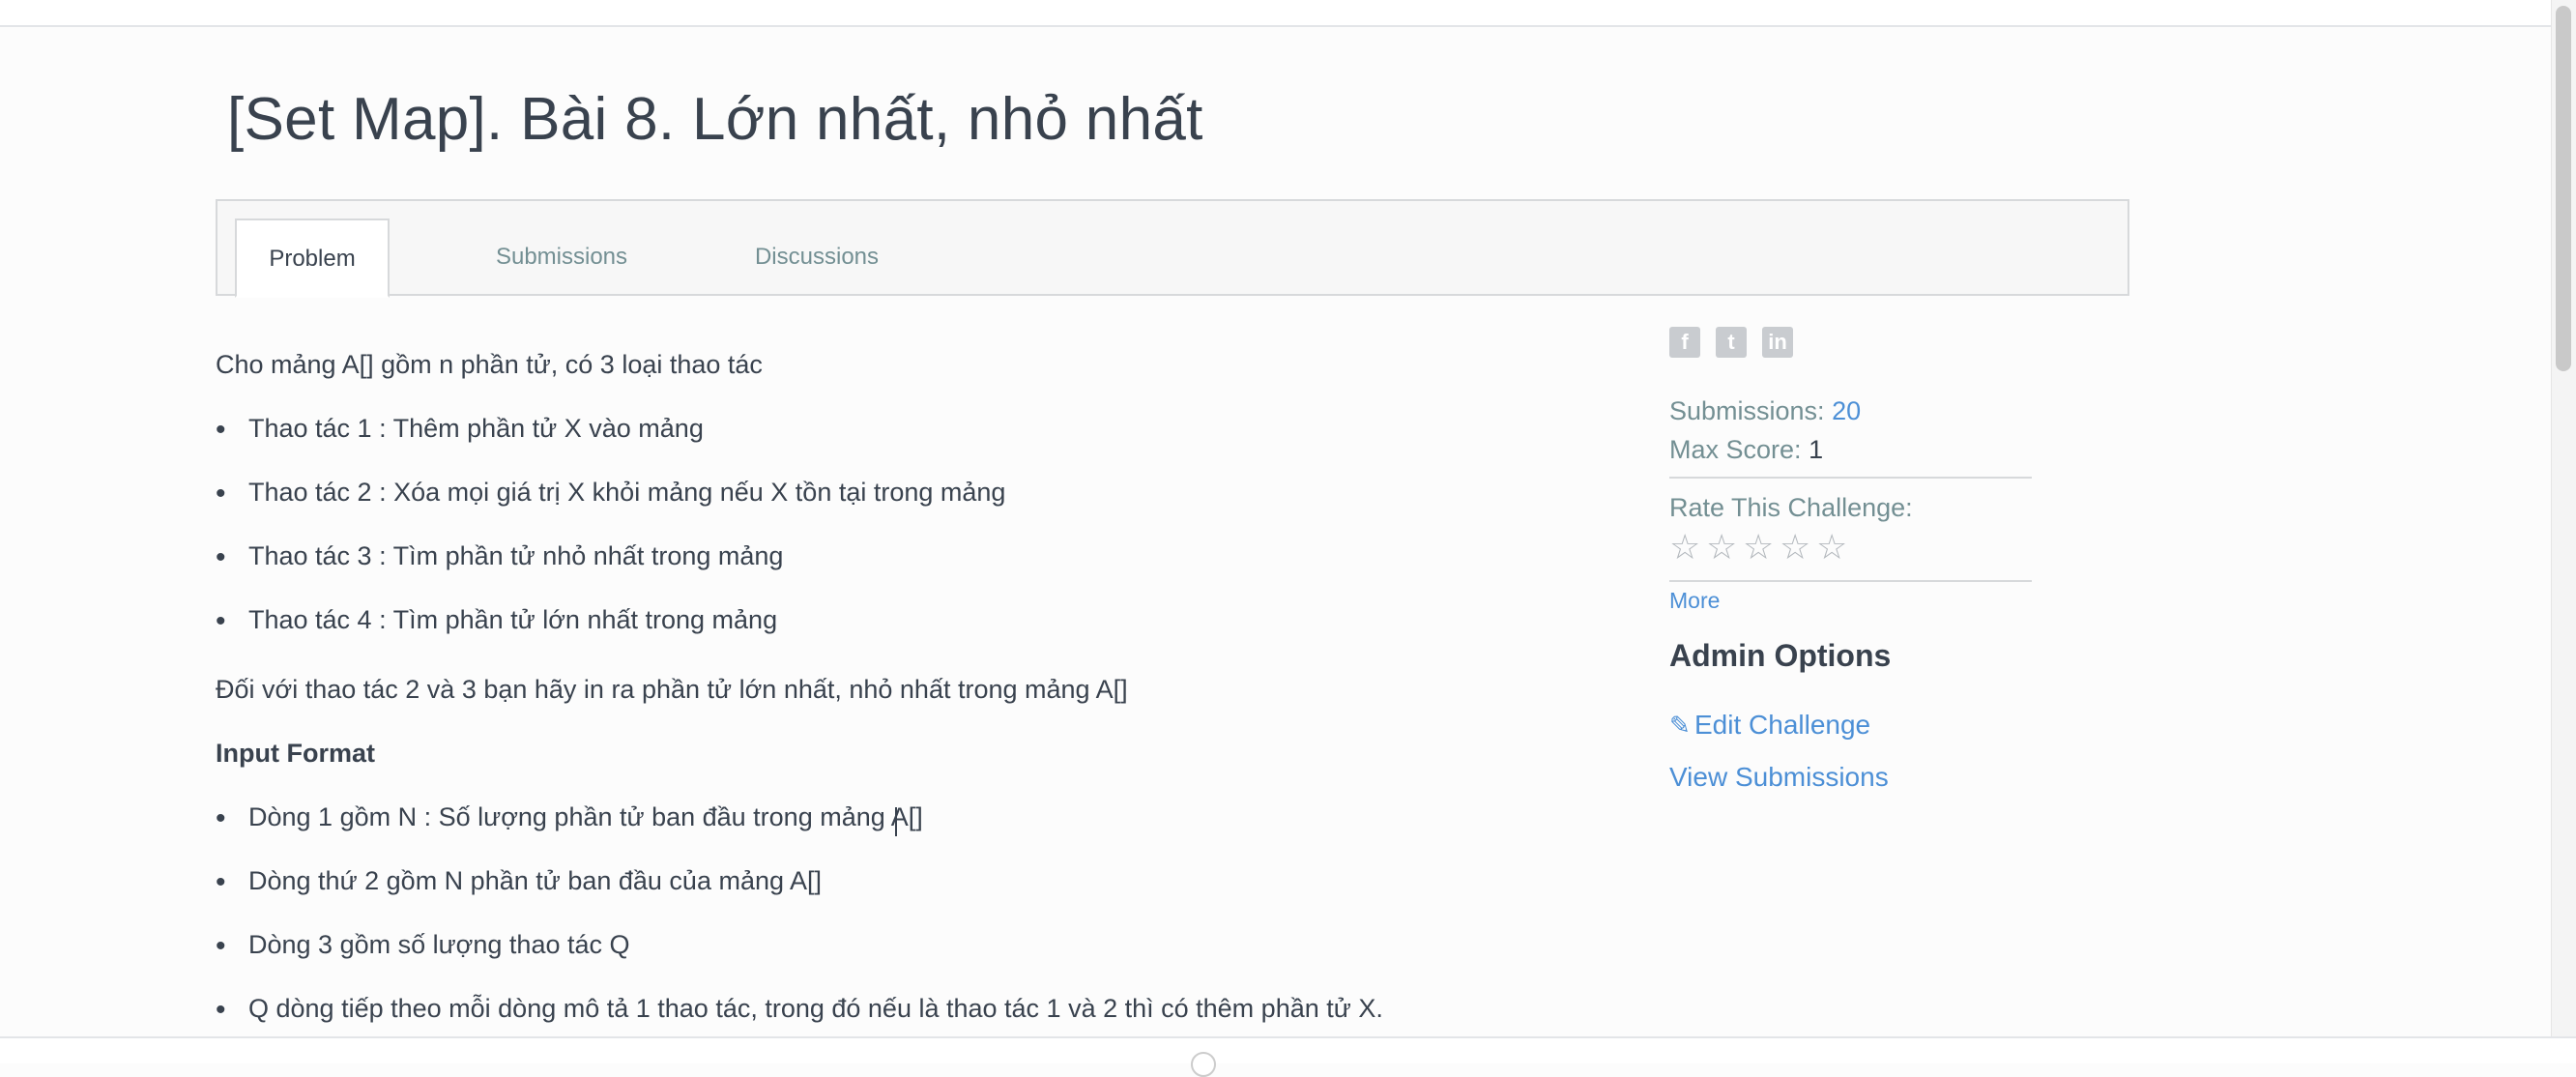 The width and height of the screenshot is (2576, 1077). I want to click on top-navbar, so click(1276, 13).